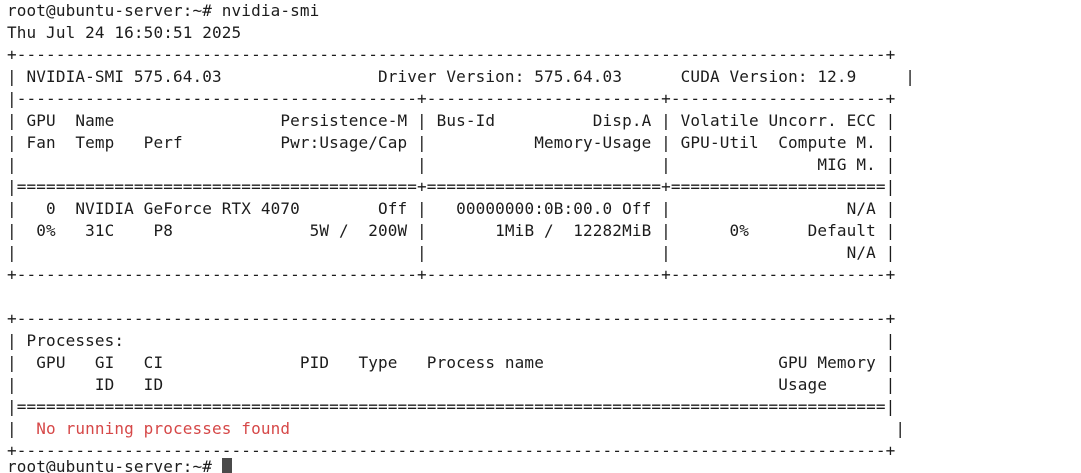  What do you see at coordinates (773, 164) in the screenshot?
I see `header-mig-mode: MIG M.` at bounding box center [773, 164].